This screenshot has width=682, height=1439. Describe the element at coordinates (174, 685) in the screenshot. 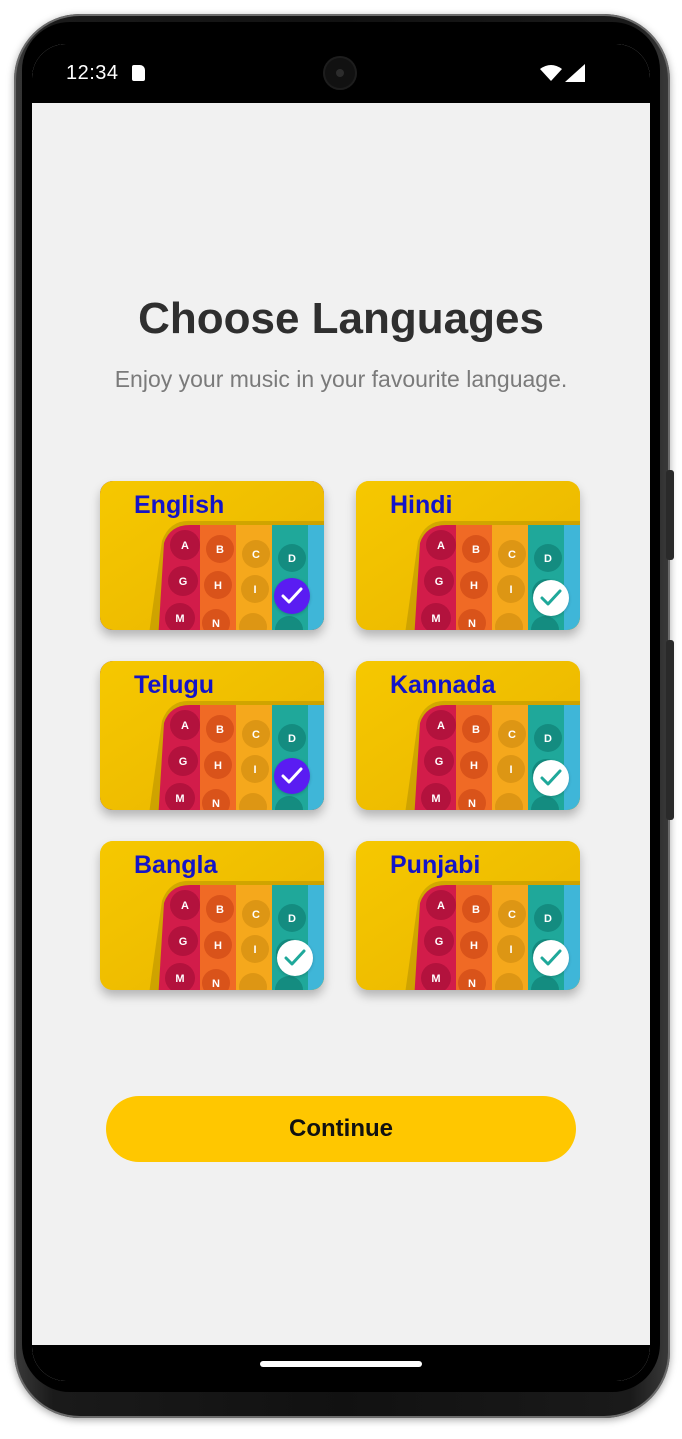

I see `language-label: Telugu` at that location.